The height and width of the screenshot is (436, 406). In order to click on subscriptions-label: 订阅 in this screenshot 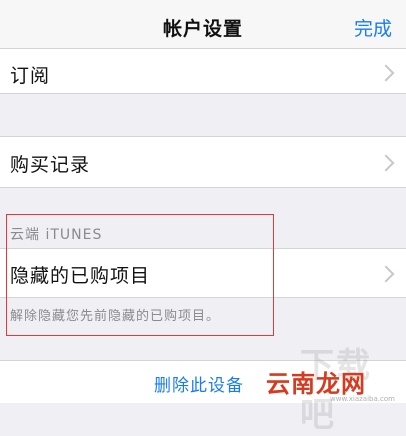, I will do `click(30, 76)`.